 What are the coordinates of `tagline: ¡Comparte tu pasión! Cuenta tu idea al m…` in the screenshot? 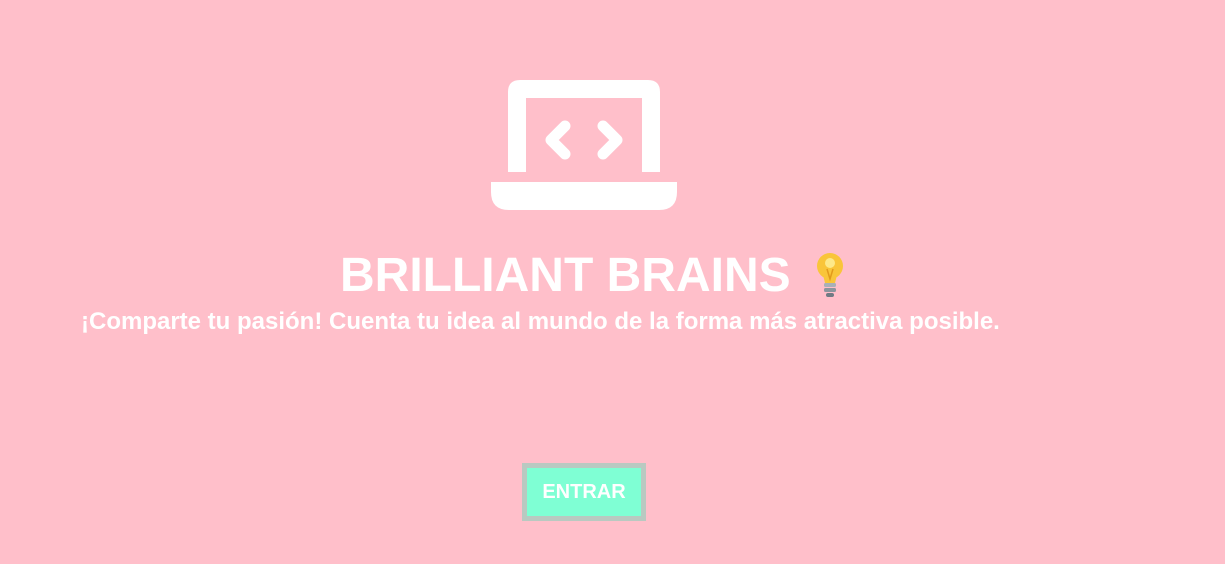 It's located at (540, 321).